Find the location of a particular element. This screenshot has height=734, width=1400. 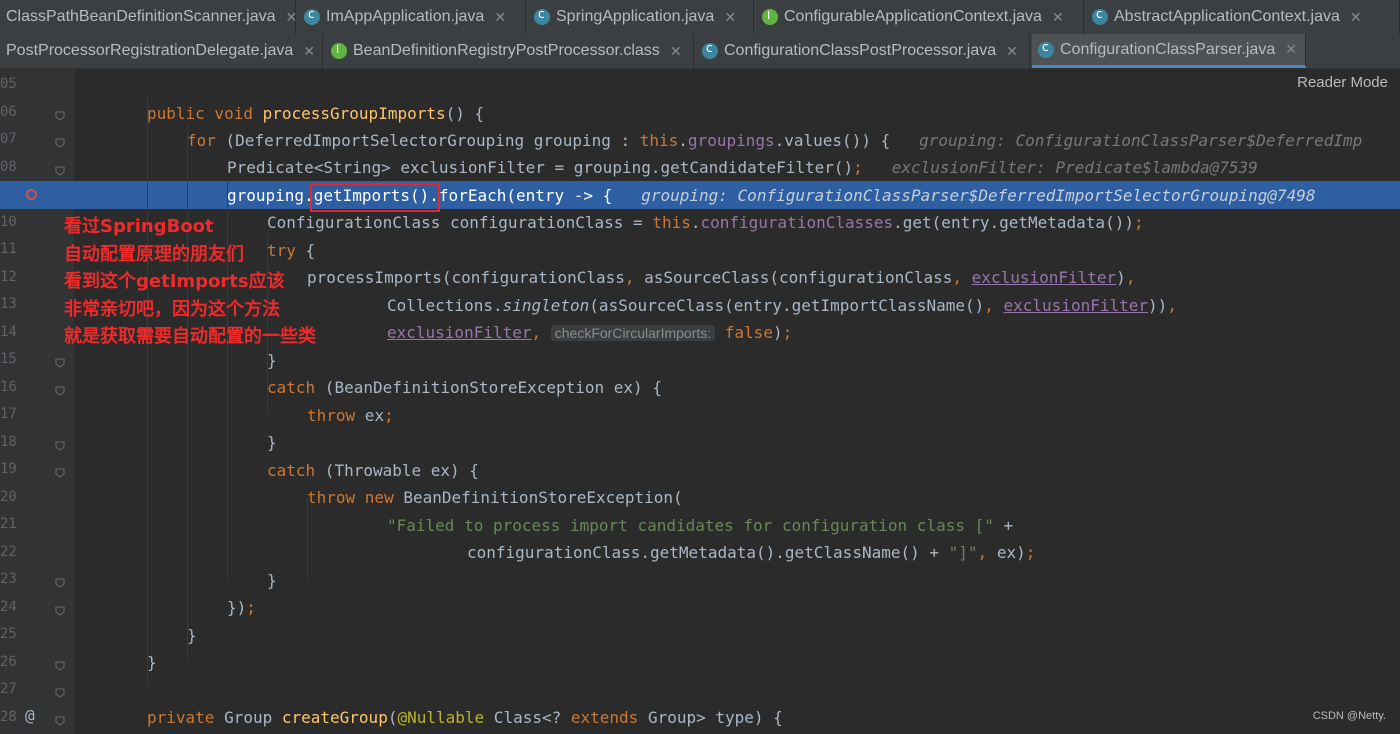

line-number: 11 is located at coordinates (8, 249).